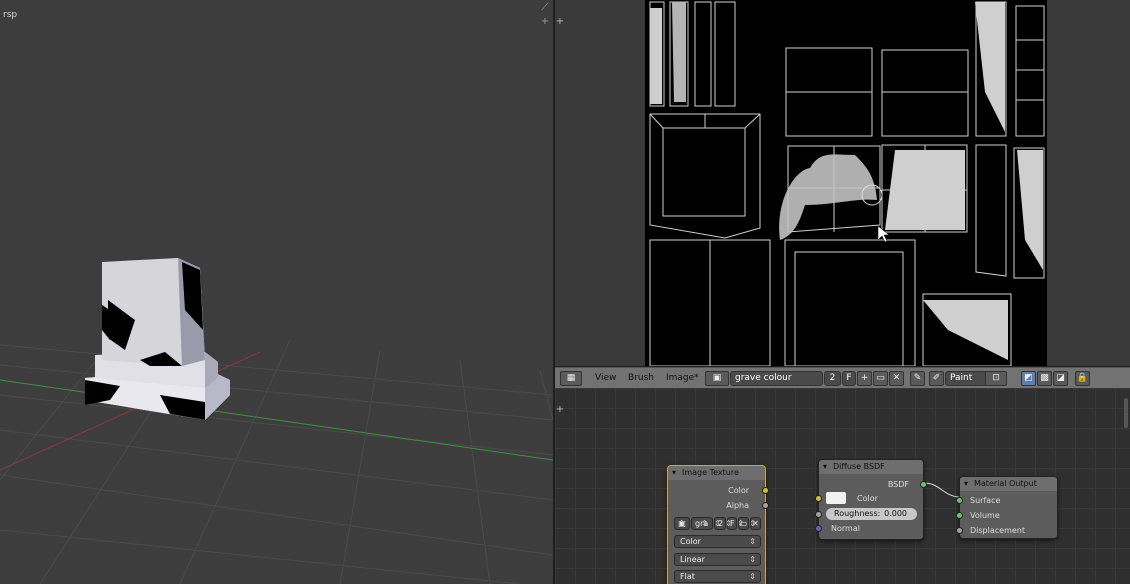  What do you see at coordinates (857, 513) in the screenshot?
I see `roughness-label: Roughness:` at bounding box center [857, 513].